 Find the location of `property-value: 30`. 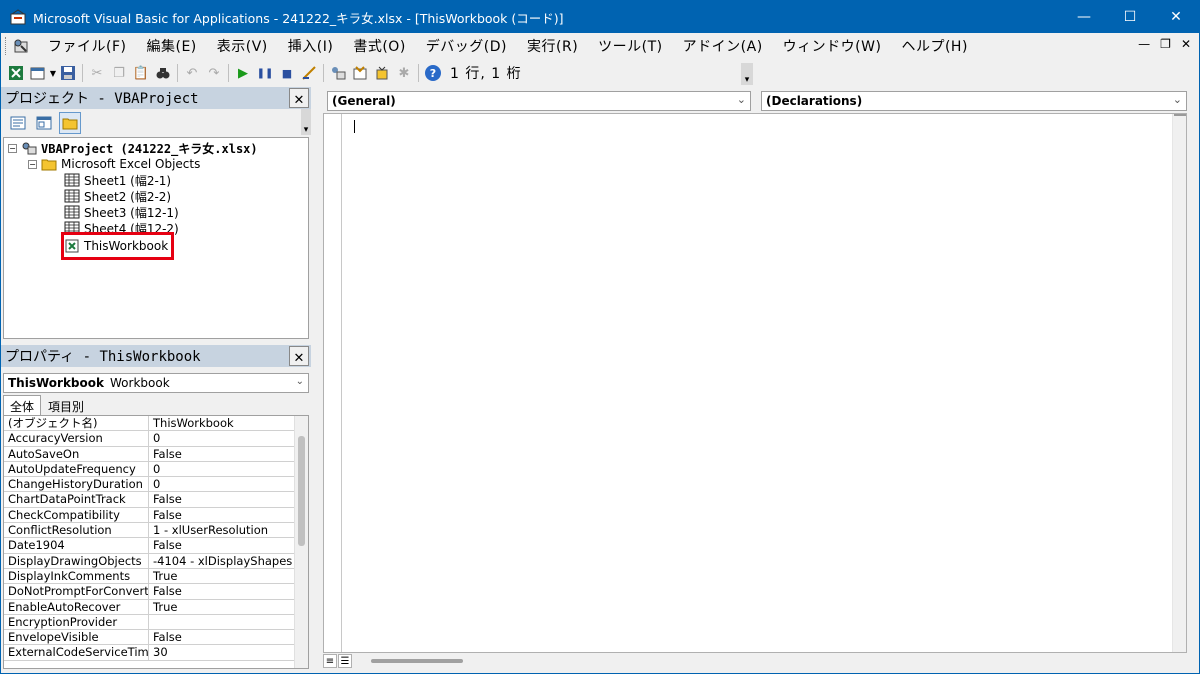

property-value: 30 is located at coordinates (228, 652).